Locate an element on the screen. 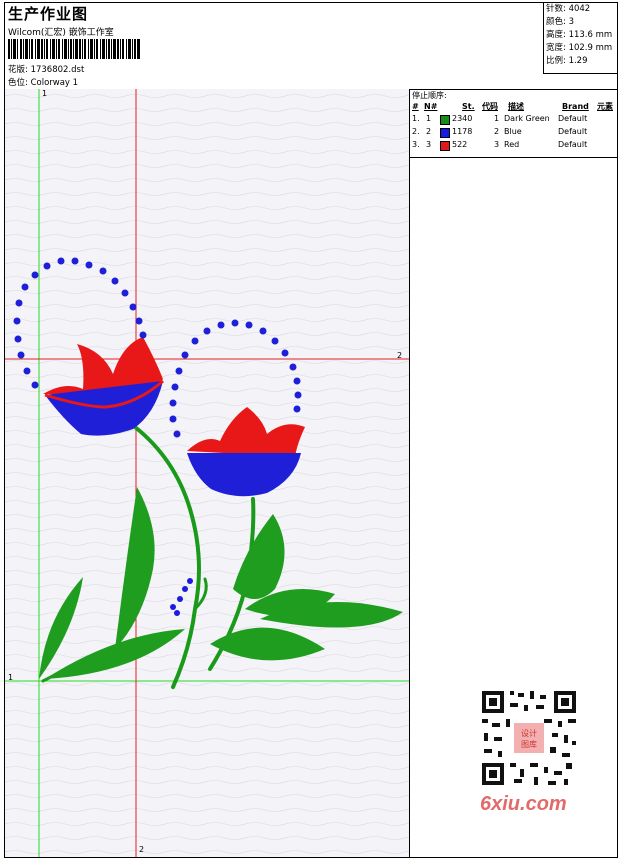 The image size is (620, 861). design-value: 1736802.dst is located at coordinates (57, 70).